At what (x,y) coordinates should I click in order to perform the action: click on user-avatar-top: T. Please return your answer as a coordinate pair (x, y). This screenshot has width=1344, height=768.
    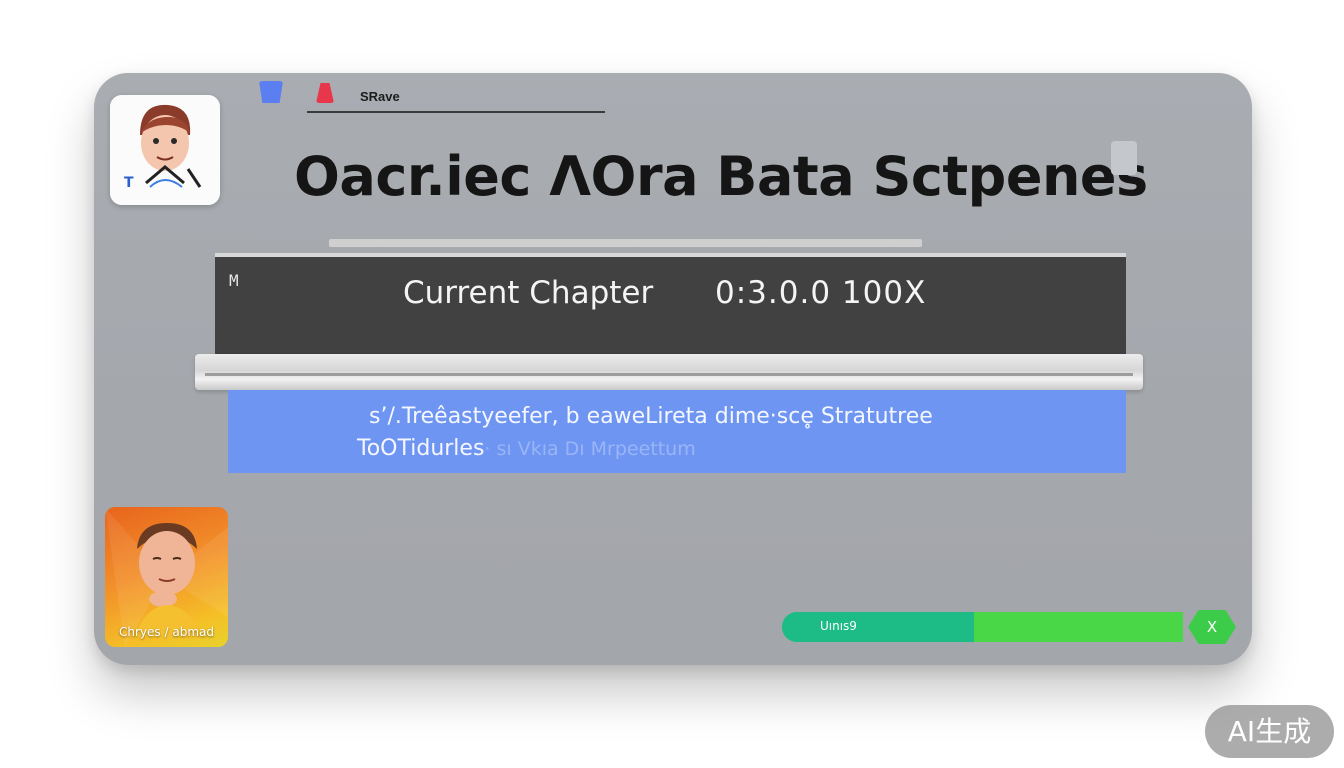
    Looking at the image, I should click on (165, 150).